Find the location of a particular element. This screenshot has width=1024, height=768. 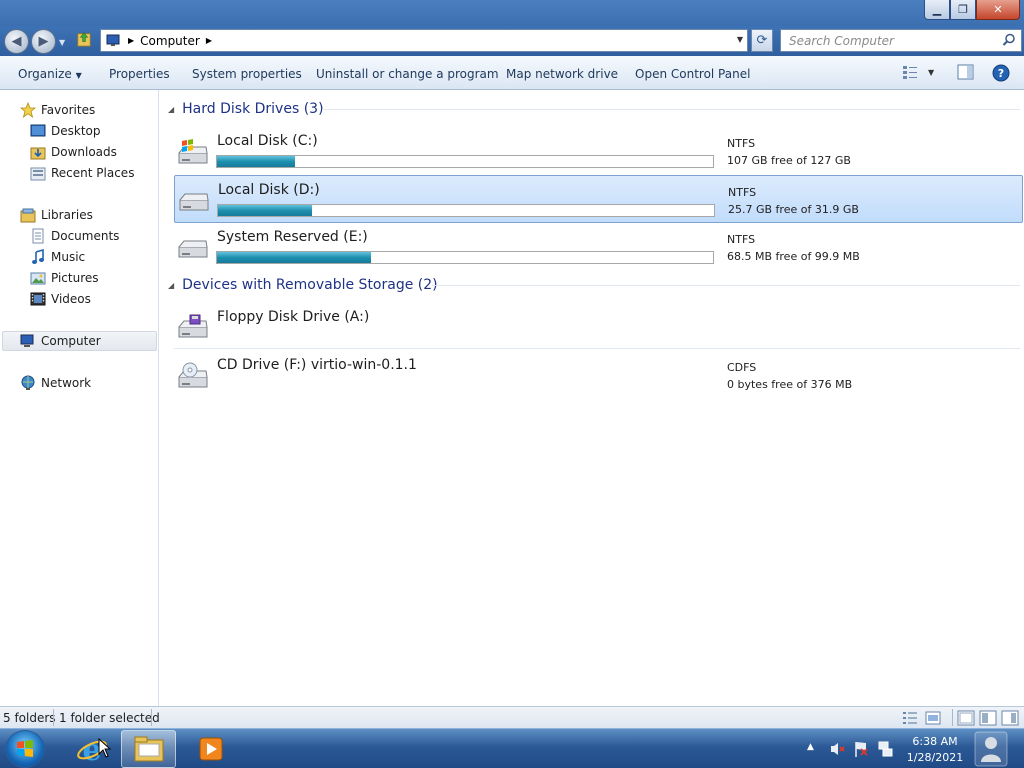

close-button: ✕ is located at coordinates (998, 10).